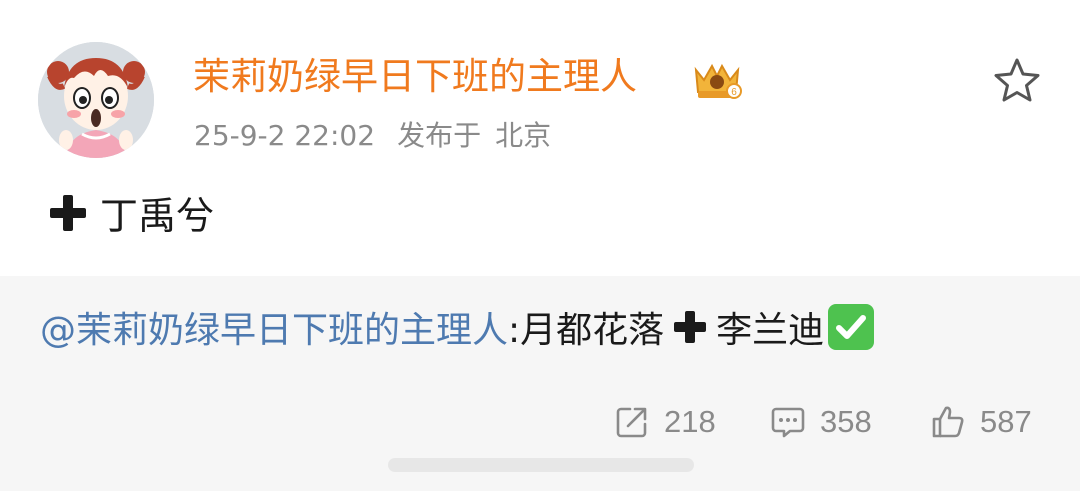 Image resolution: width=1080 pixels, height=491 pixels. What do you see at coordinates (285, 135) in the screenshot?
I see `post-timestamp: 25-9-2 22:02` at bounding box center [285, 135].